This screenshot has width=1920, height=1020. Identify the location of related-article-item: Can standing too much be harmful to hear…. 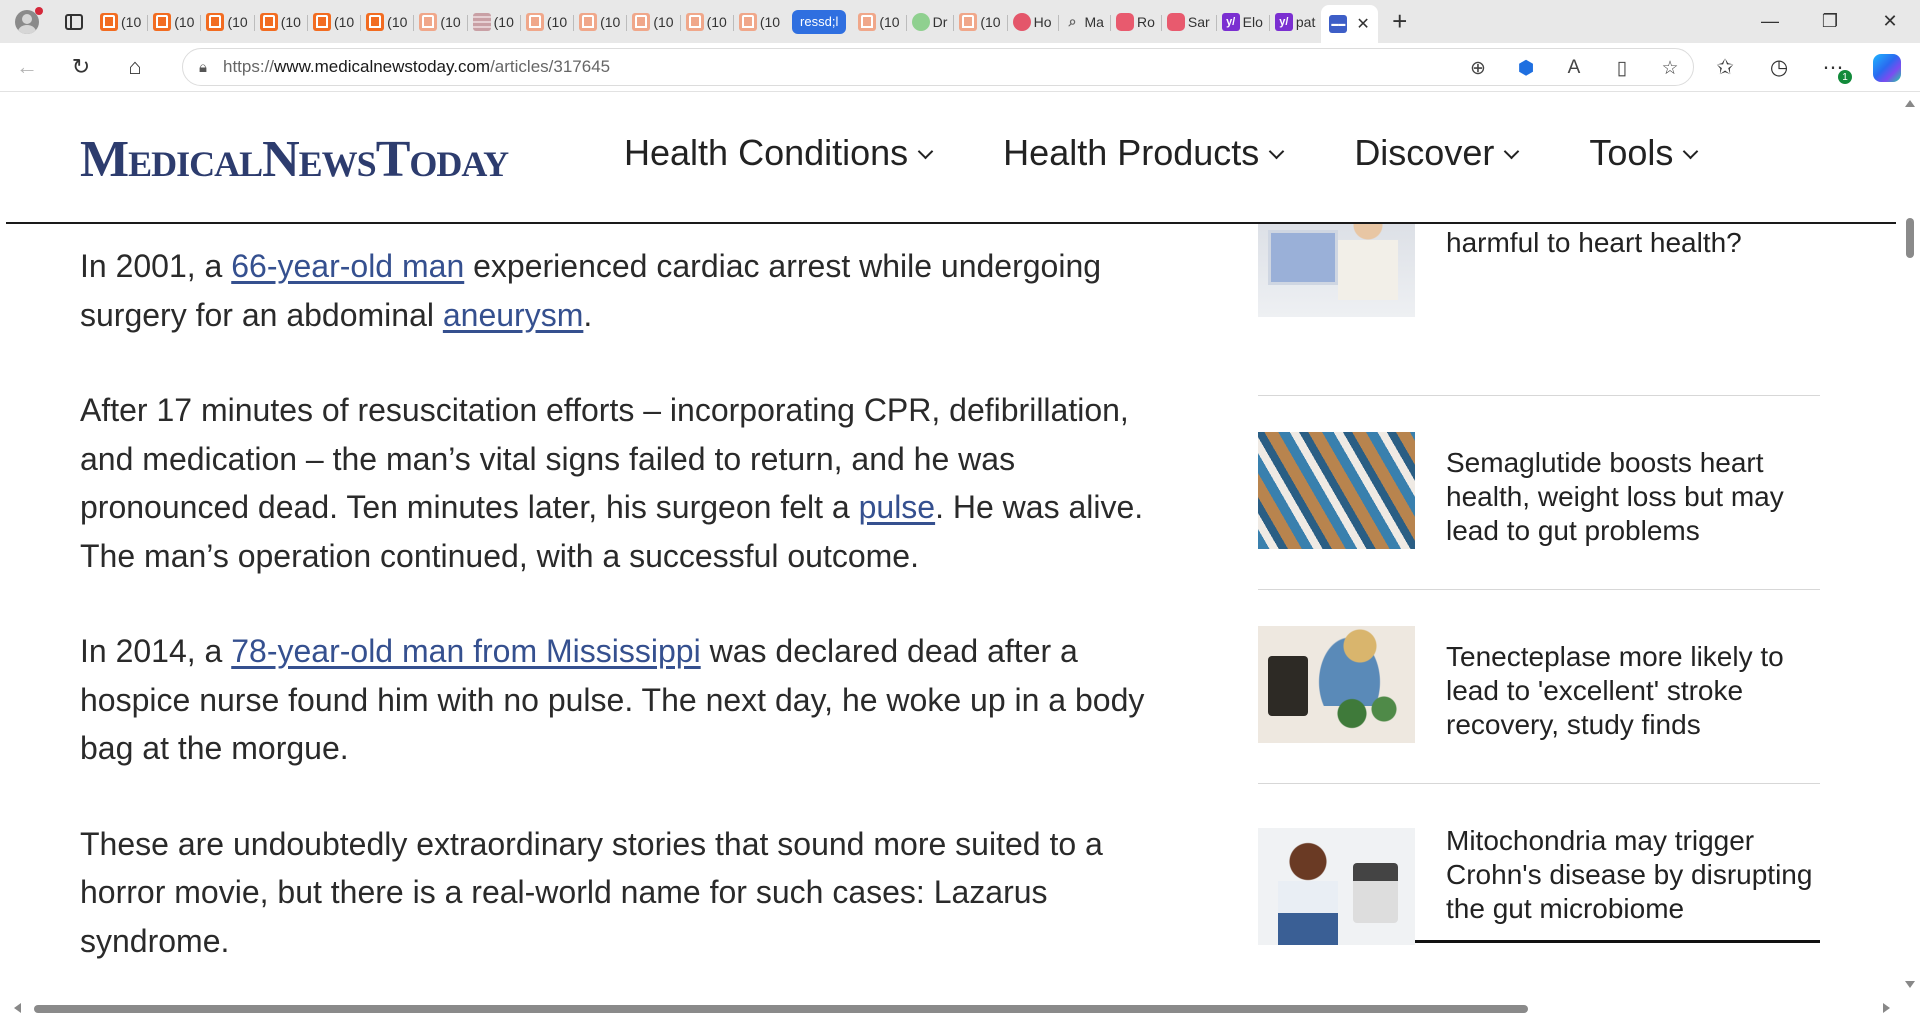
(1539, 294).